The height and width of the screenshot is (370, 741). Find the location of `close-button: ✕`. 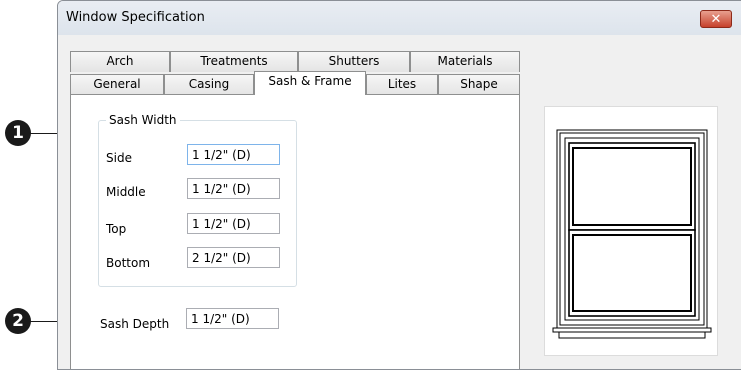

close-button: ✕ is located at coordinates (716, 19).